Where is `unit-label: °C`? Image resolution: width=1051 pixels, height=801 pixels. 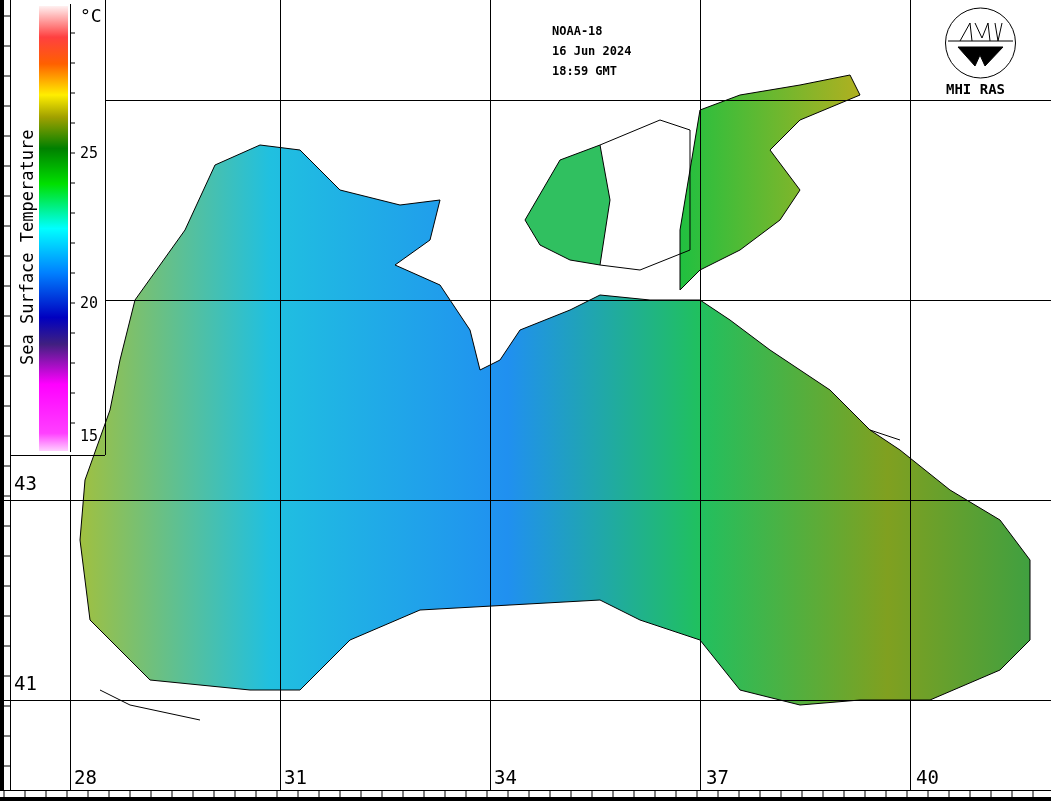 unit-label: °C is located at coordinates (91, 15).